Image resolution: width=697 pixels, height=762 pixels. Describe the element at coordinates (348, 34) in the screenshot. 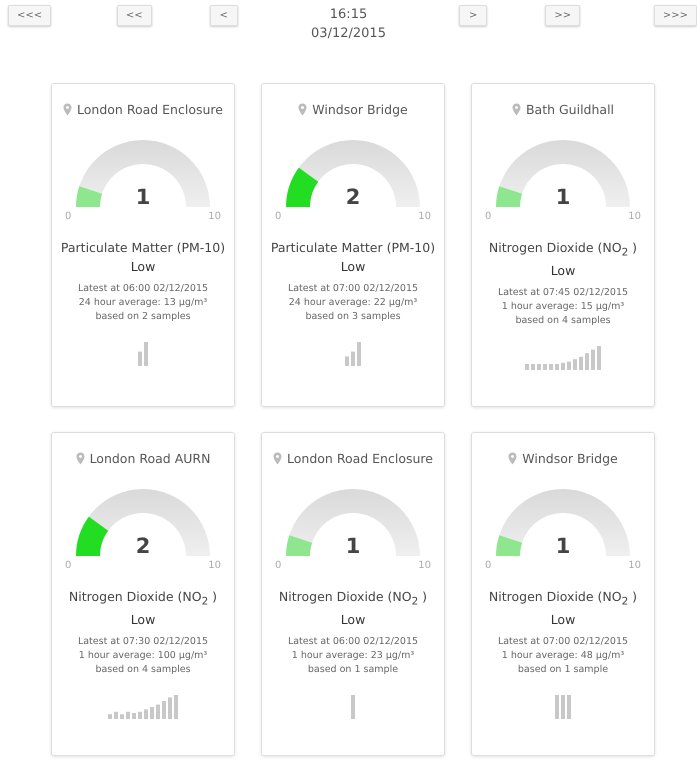

I see `date-text: 03/12/2015` at that location.